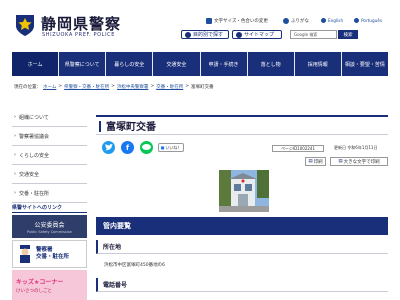 This screenshot has height=300, width=400. I want to click on line-share-button, so click(146, 147).